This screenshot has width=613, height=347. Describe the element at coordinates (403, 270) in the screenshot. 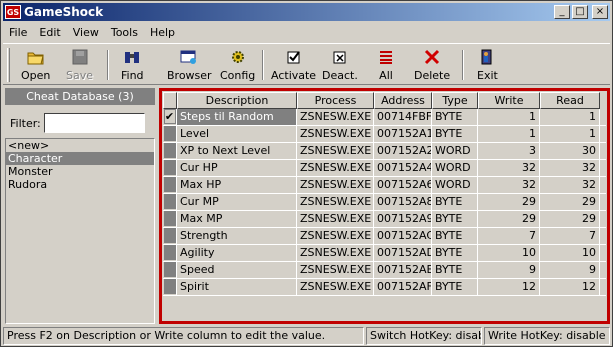

I see `cell-address: 007152AE` at that location.